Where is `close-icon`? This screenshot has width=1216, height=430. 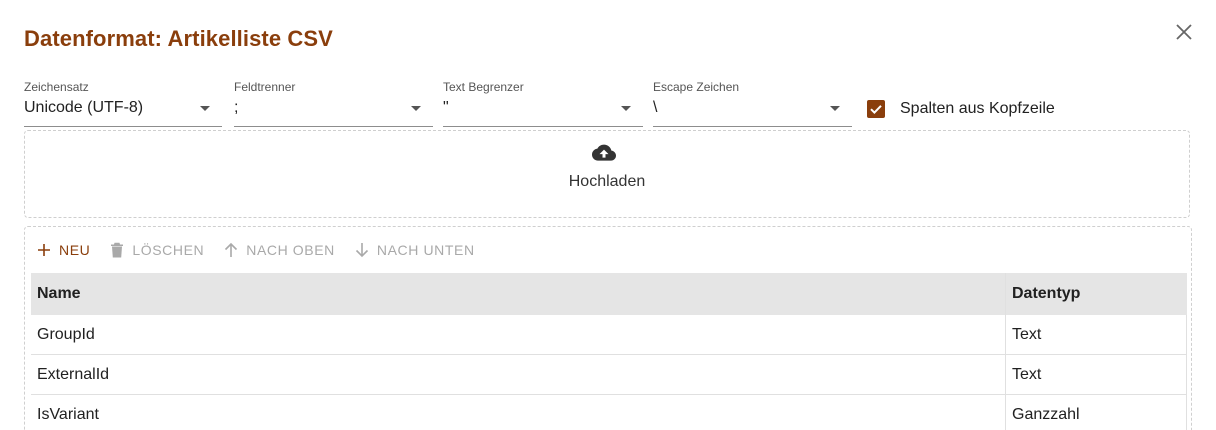
close-icon is located at coordinates (1184, 32).